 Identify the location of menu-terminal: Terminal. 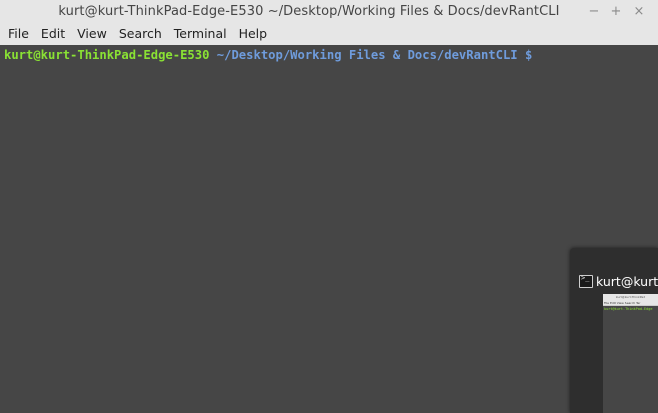
(200, 34).